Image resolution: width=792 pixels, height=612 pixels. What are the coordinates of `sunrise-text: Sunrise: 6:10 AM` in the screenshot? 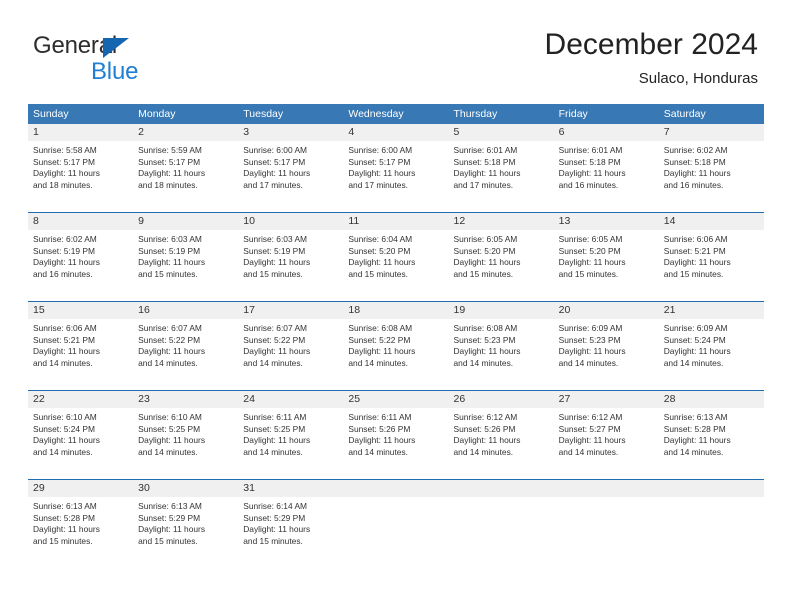 It's located at (170, 417).